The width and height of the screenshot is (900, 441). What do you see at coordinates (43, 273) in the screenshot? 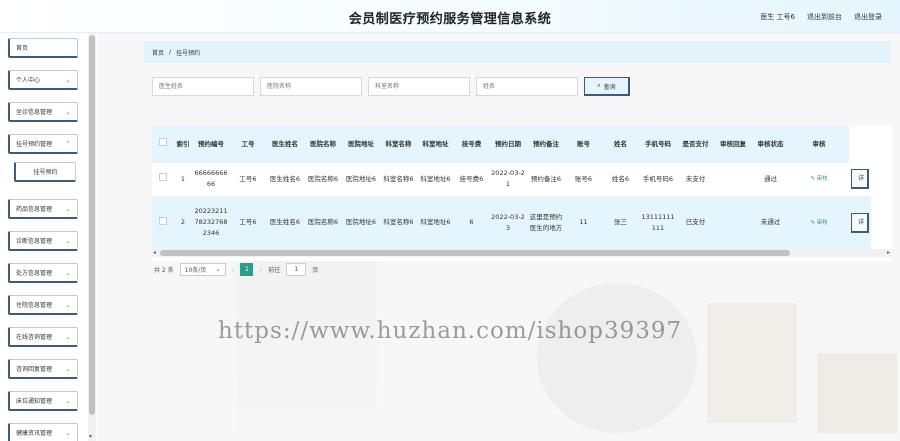
I see `sidebar-item-prescription-info: 处方信息管理 ⌄` at bounding box center [43, 273].